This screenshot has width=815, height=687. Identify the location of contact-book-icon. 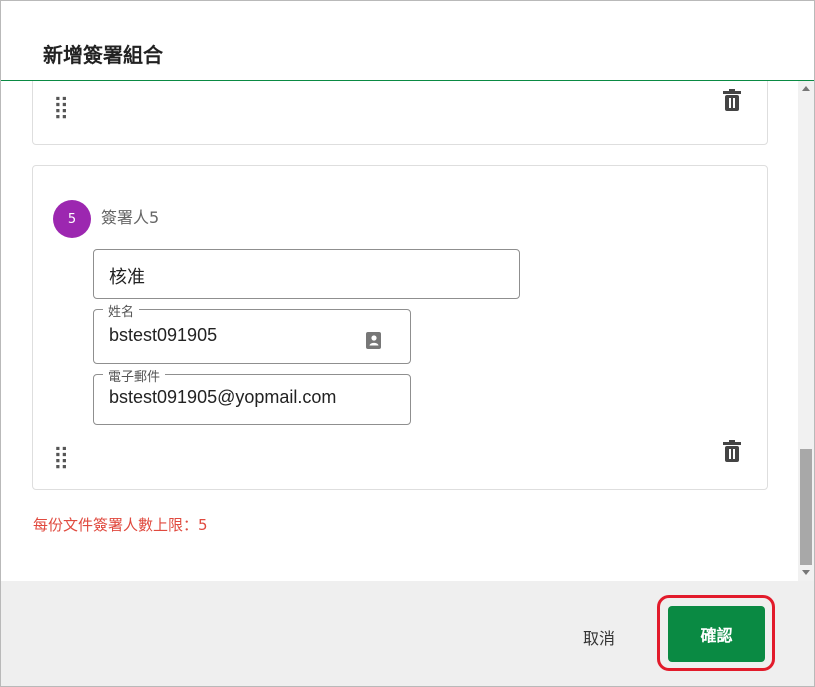
(373, 340).